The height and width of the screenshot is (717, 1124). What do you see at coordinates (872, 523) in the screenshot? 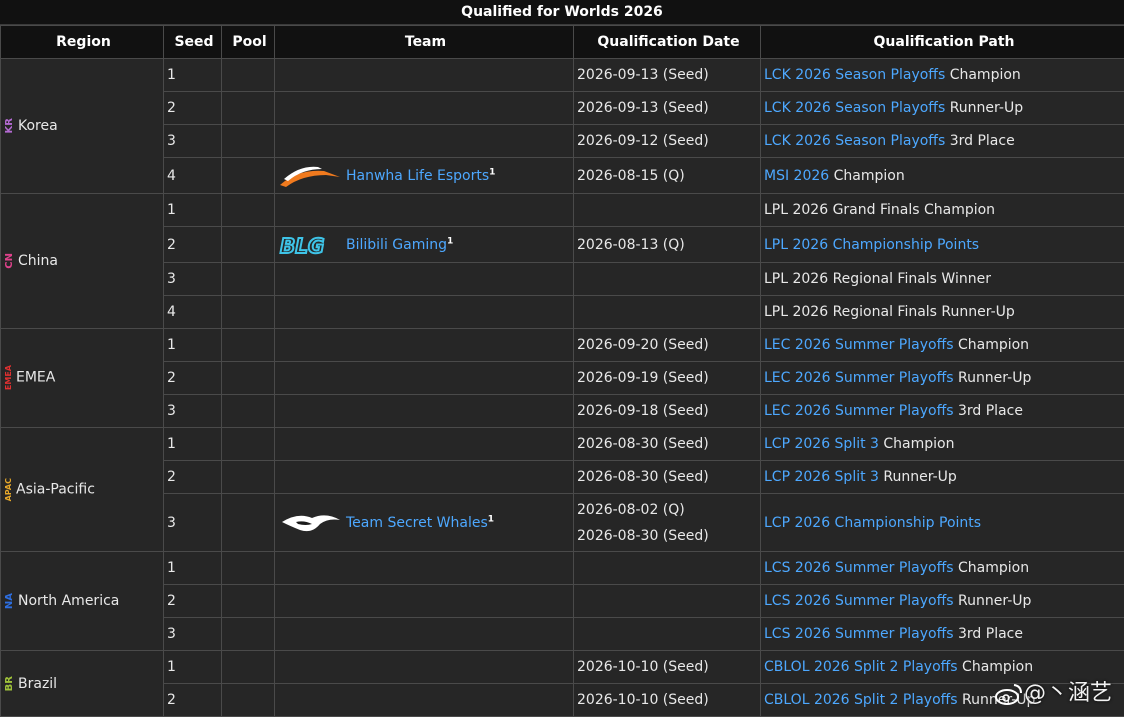
I see `path-link: LCP 2026 Championship Points` at bounding box center [872, 523].